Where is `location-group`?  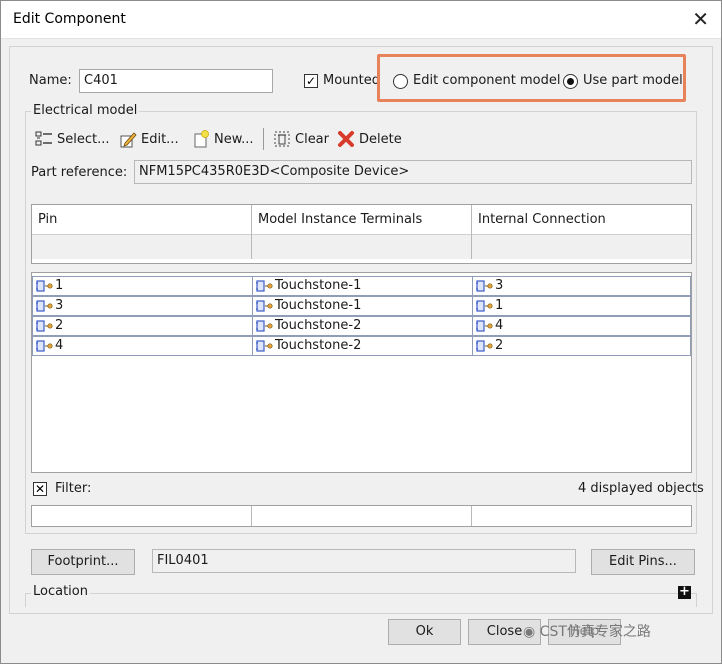
location-group is located at coordinates (361, 600).